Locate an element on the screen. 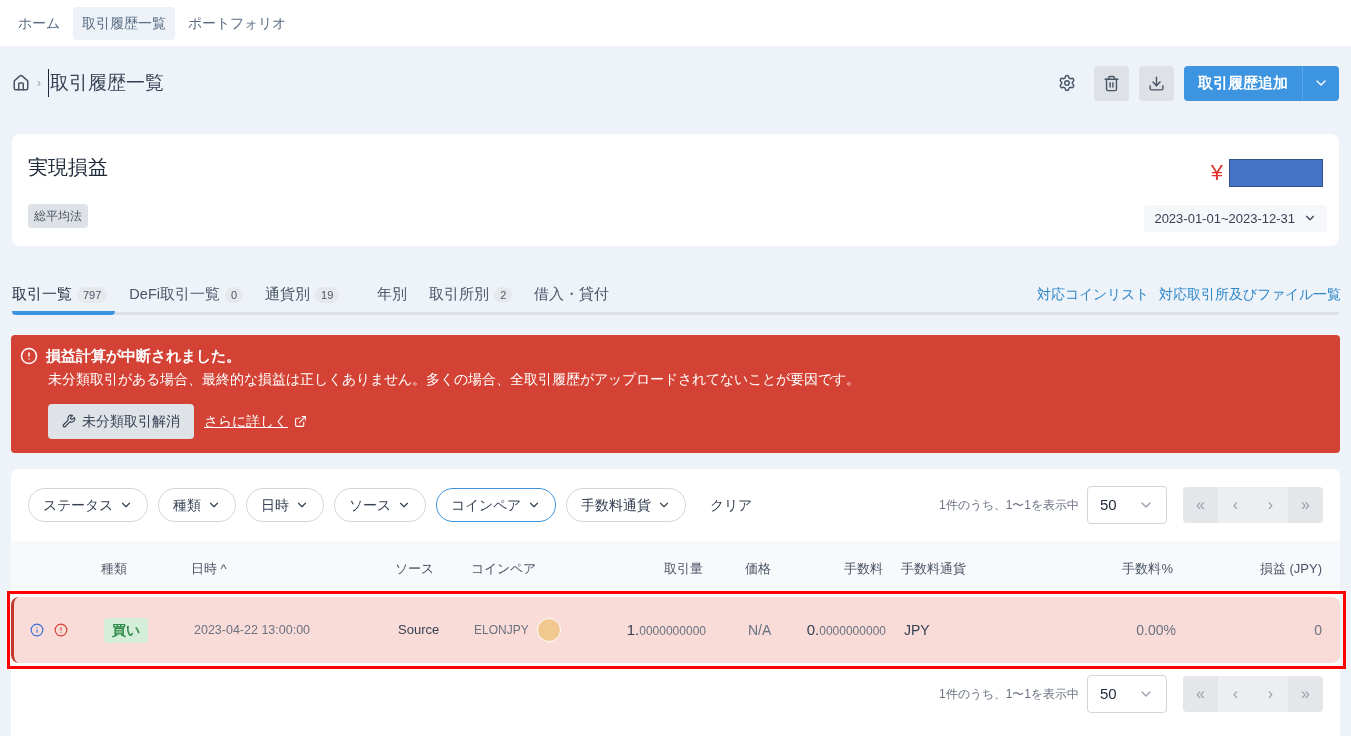 Image resolution: width=1351 pixels, height=736 pixels. settings-icon is located at coordinates (1067, 83).